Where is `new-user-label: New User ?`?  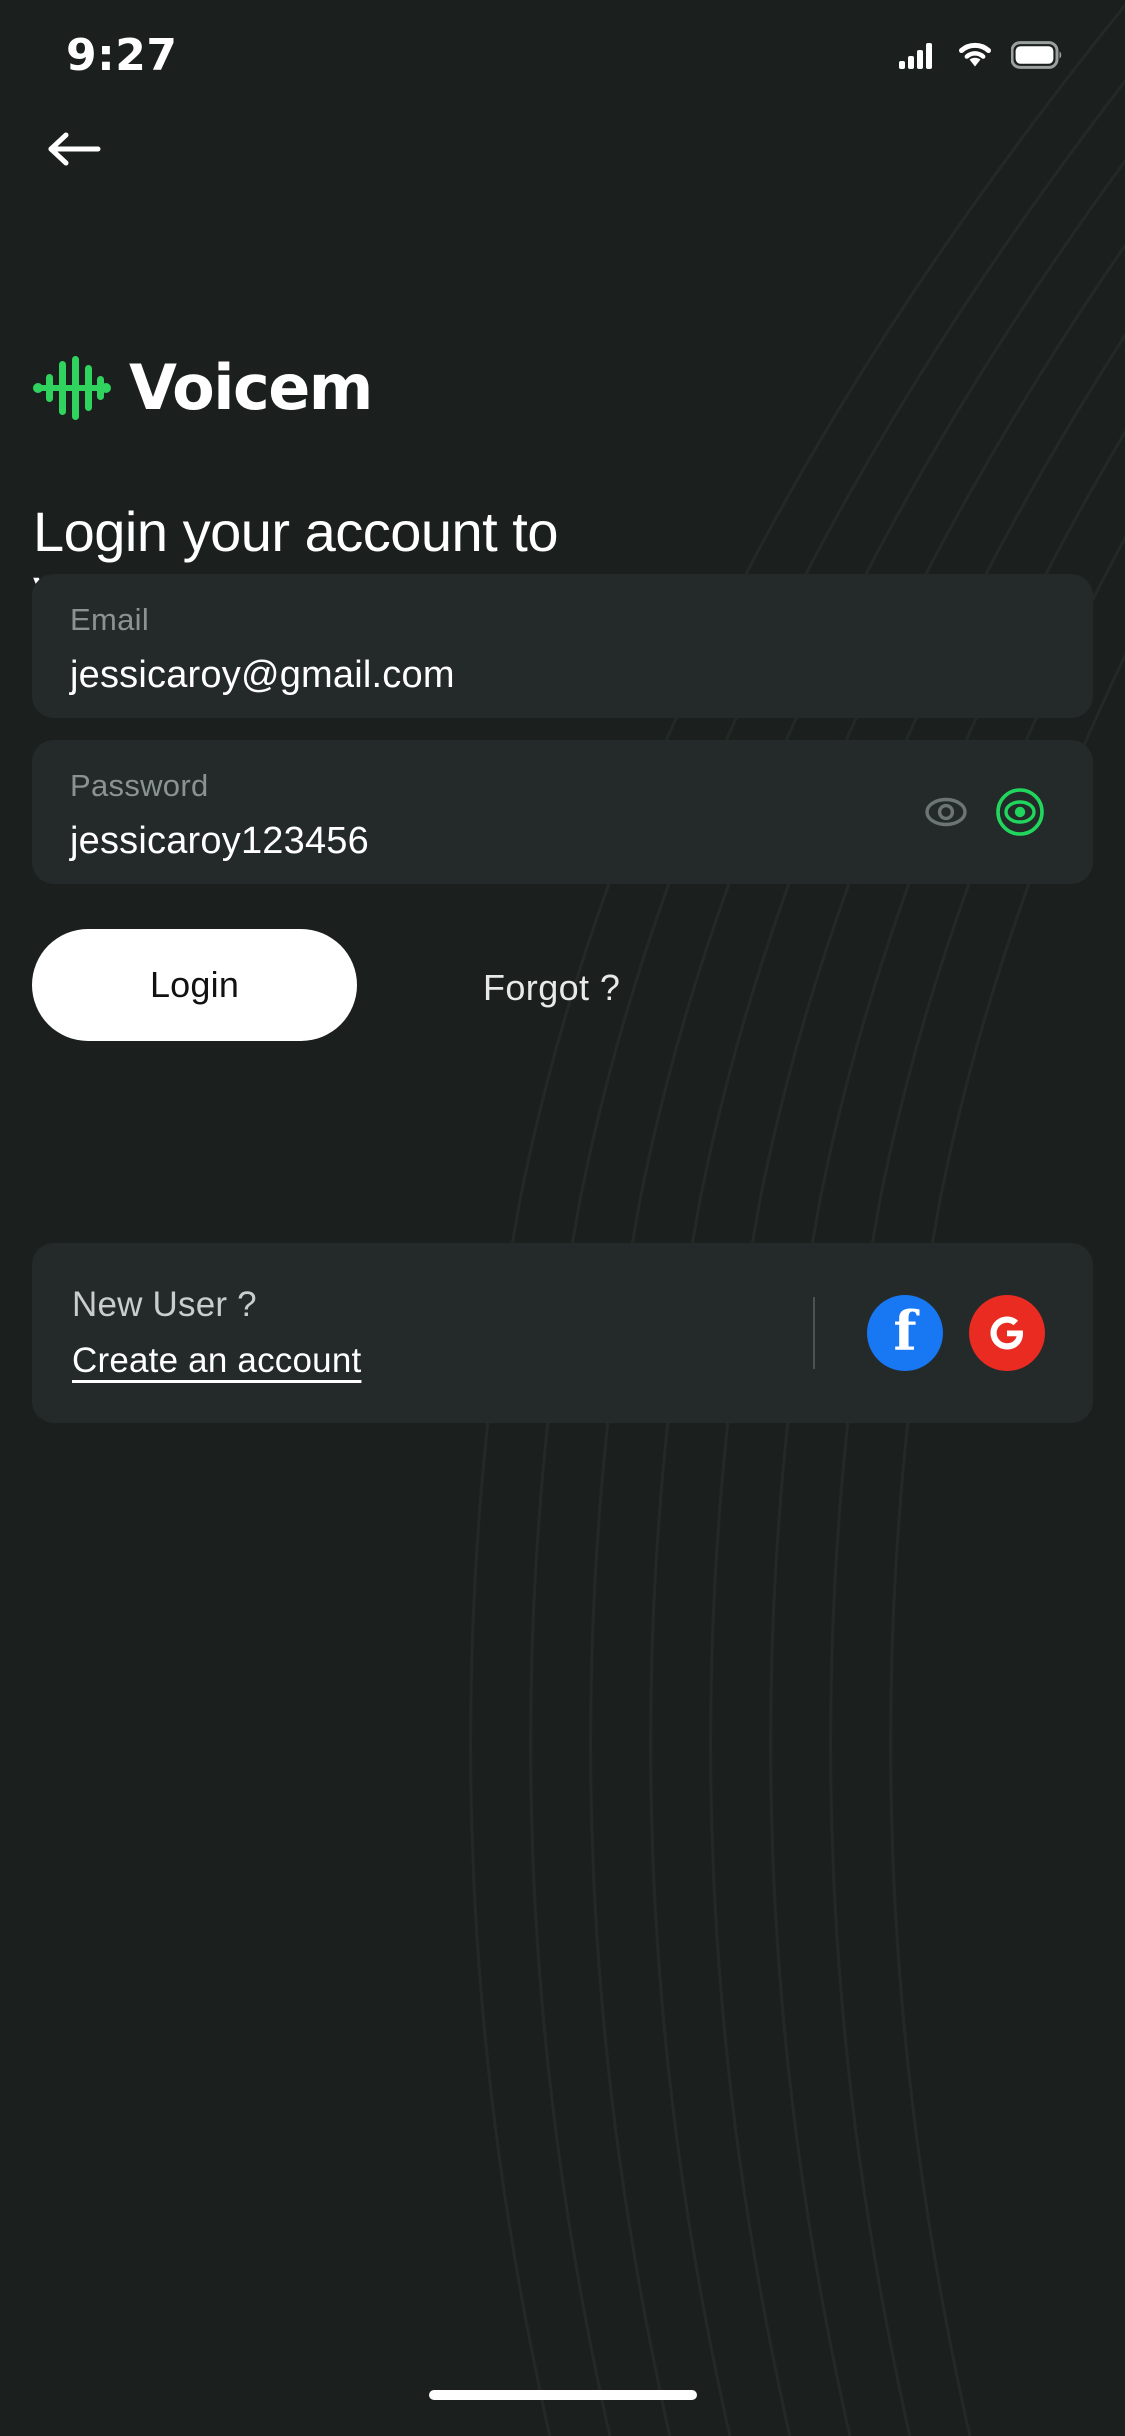 new-user-label: New User ? is located at coordinates (164, 1304).